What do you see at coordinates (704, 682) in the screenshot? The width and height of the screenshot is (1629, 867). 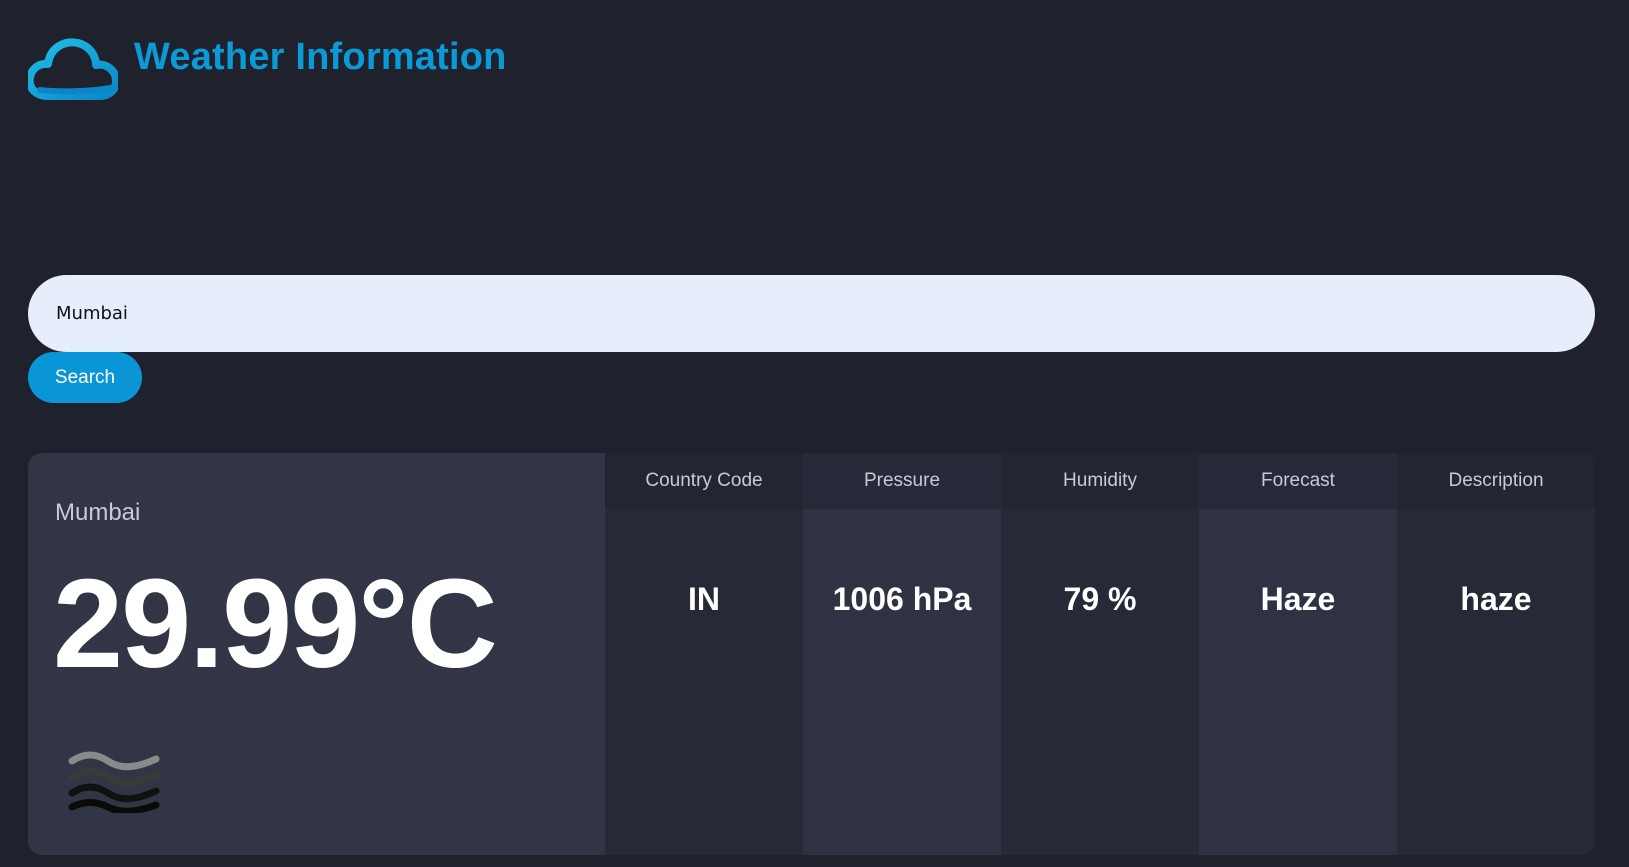 I see `column-value: IN` at bounding box center [704, 682].